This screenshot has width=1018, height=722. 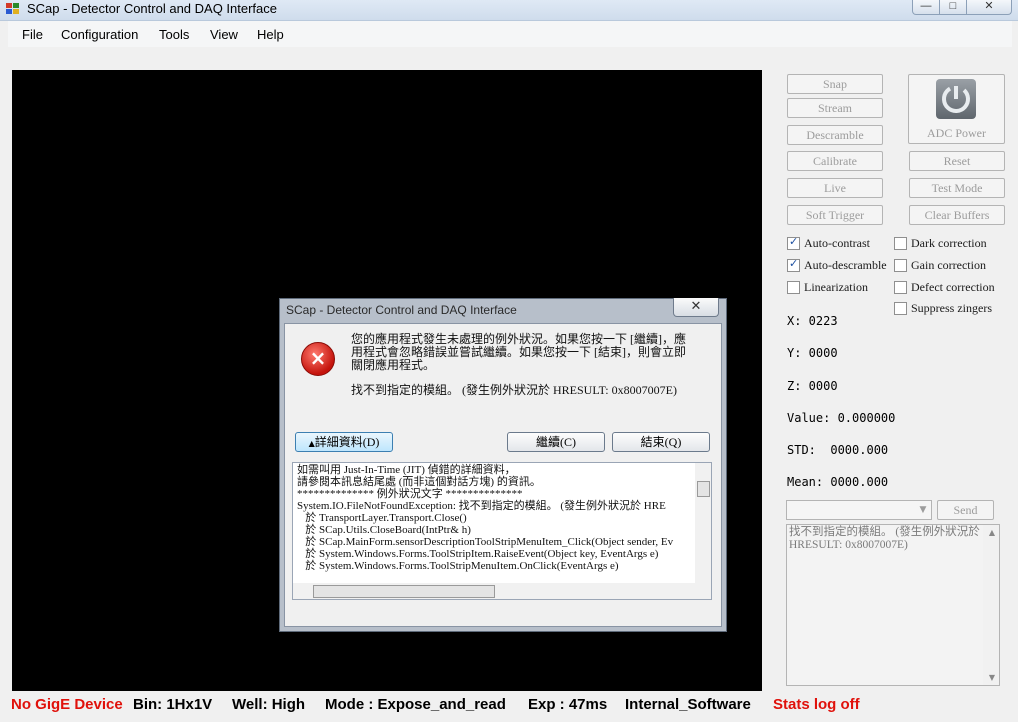 What do you see at coordinates (318, 359) in the screenshot?
I see `error-icon: ×` at bounding box center [318, 359].